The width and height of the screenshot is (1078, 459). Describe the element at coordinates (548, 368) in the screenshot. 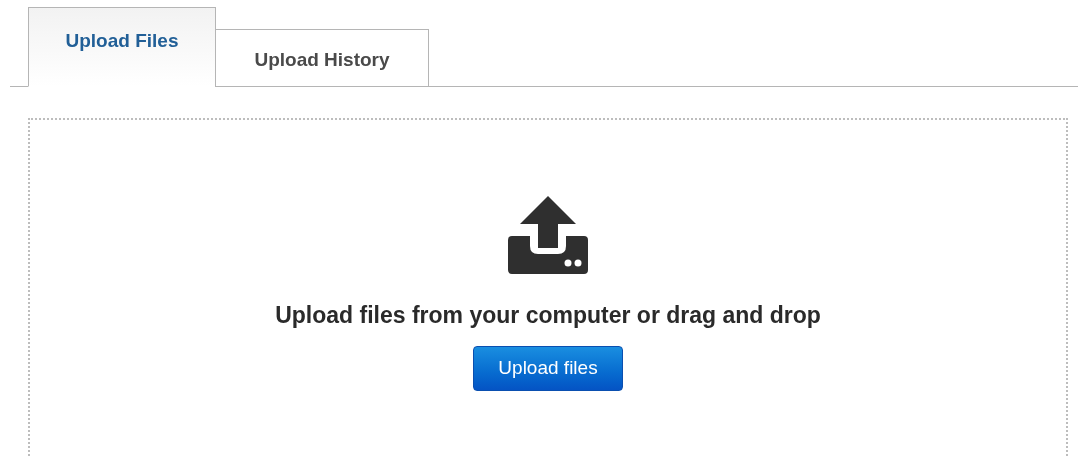

I see `upload-files-button: Upload files` at that location.